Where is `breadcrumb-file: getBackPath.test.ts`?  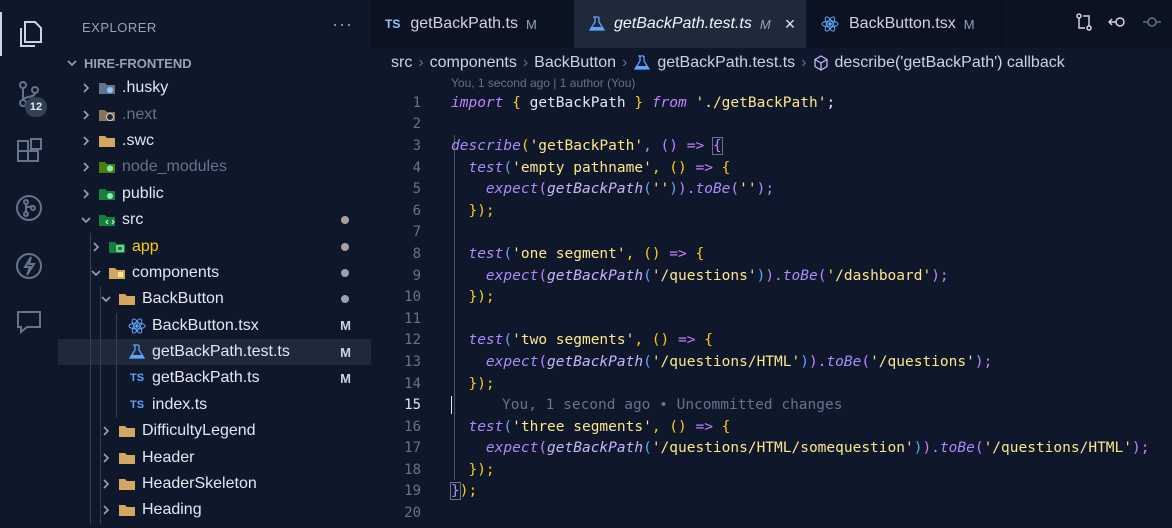
breadcrumb-file: getBackPath.test.ts is located at coordinates (726, 63).